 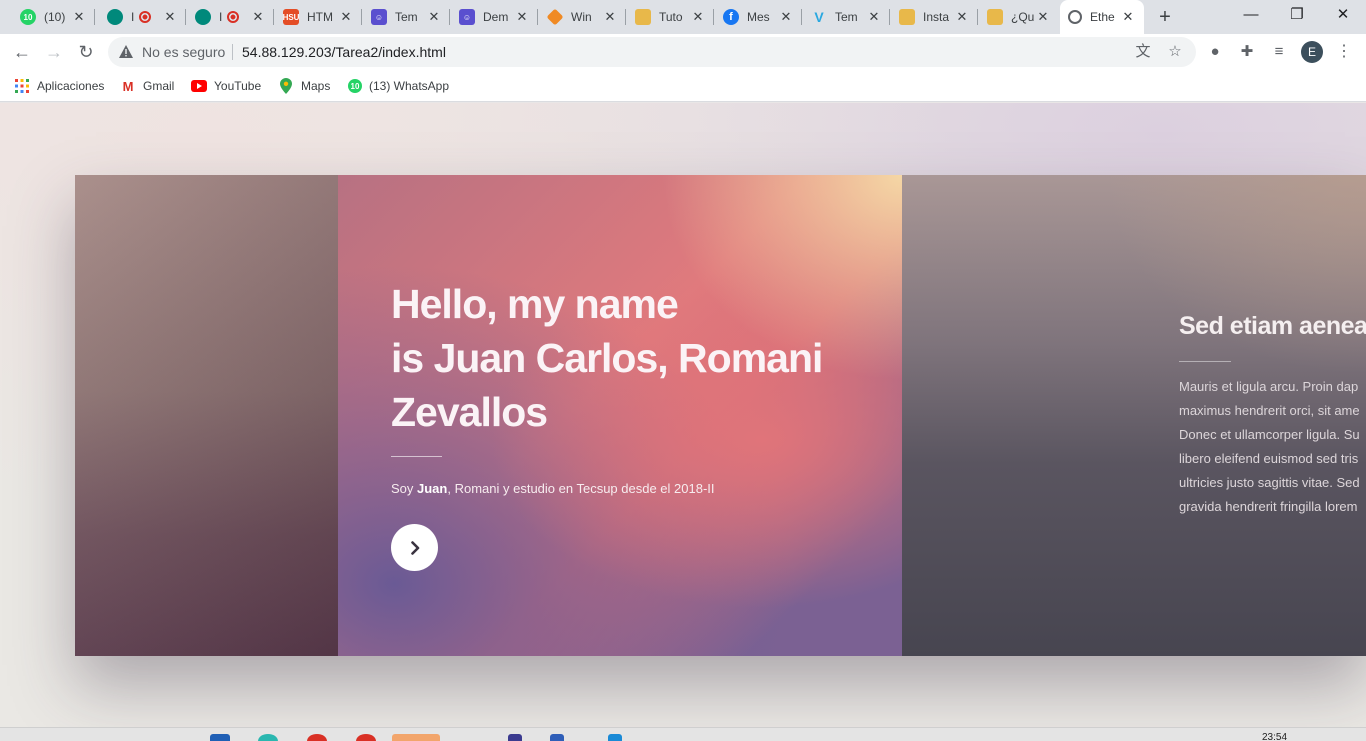 What do you see at coordinates (128, 86) in the screenshot?
I see `gmail-icon: M` at bounding box center [128, 86].